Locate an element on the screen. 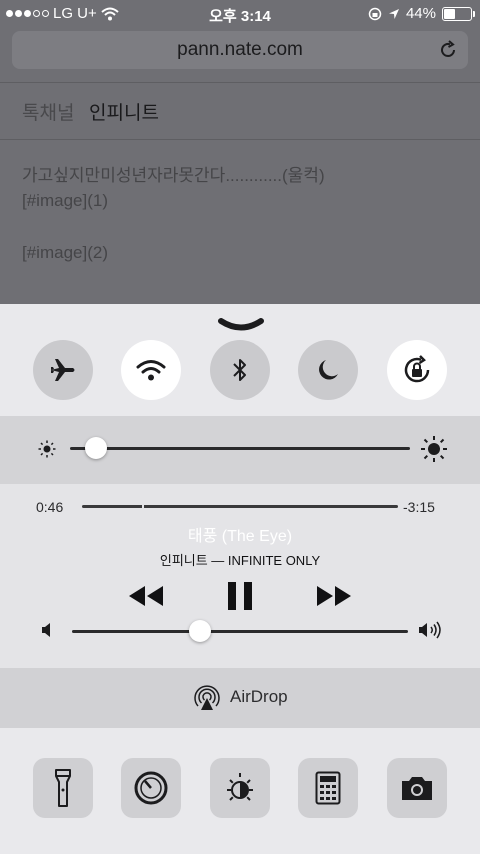 Image resolution: width=480 pixels, height=854 pixels. wifi-icon is located at coordinates (151, 370).